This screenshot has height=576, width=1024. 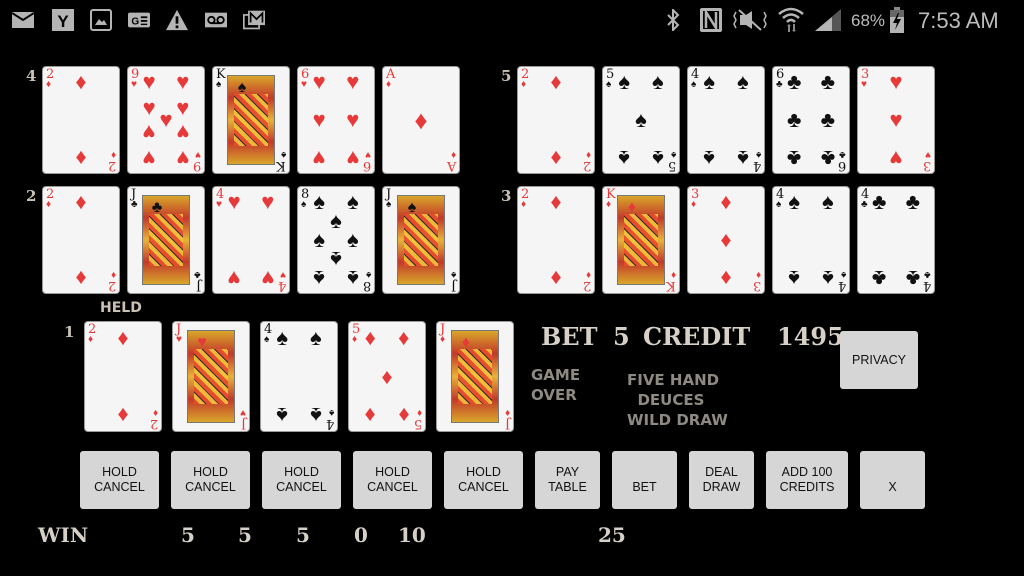 What do you see at coordinates (453, 285) in the screenshot?
I see `card-rank: J` at bounding box center [453, 285].